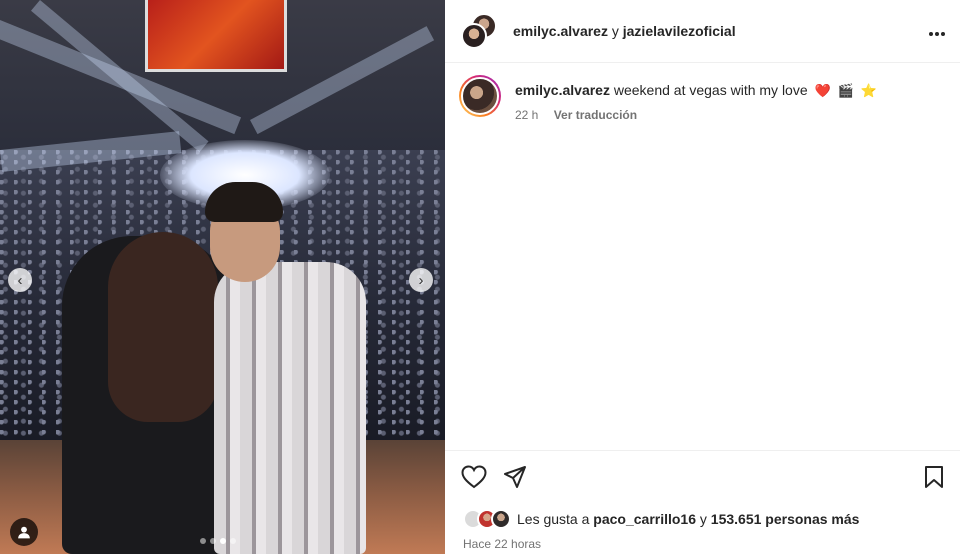 The height and width of the screenshot is (554, 960). What do you see at coordinates (785, 519) in the screenshot?
I see `likes-count: 153.651 personas más` at bounding box center [785, 519].